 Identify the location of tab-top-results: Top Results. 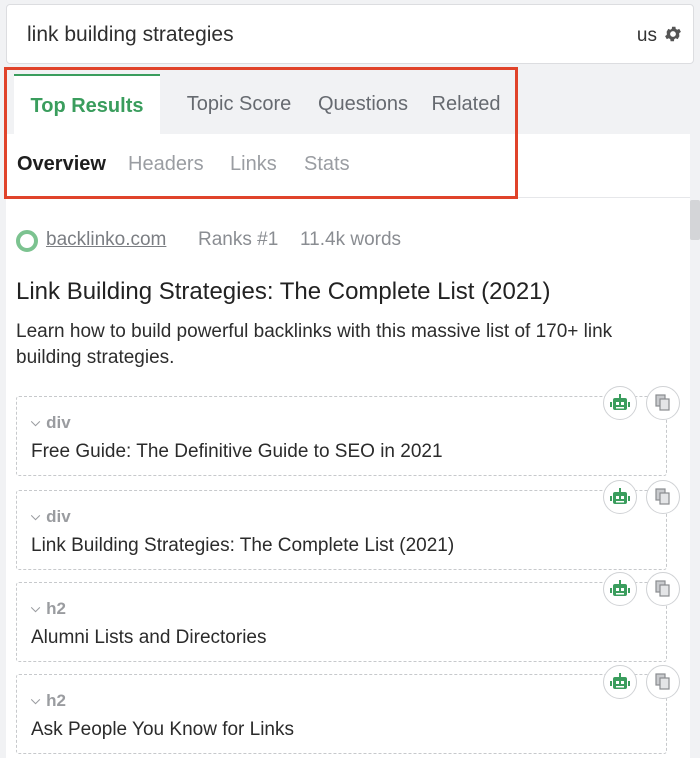
(87, 104).